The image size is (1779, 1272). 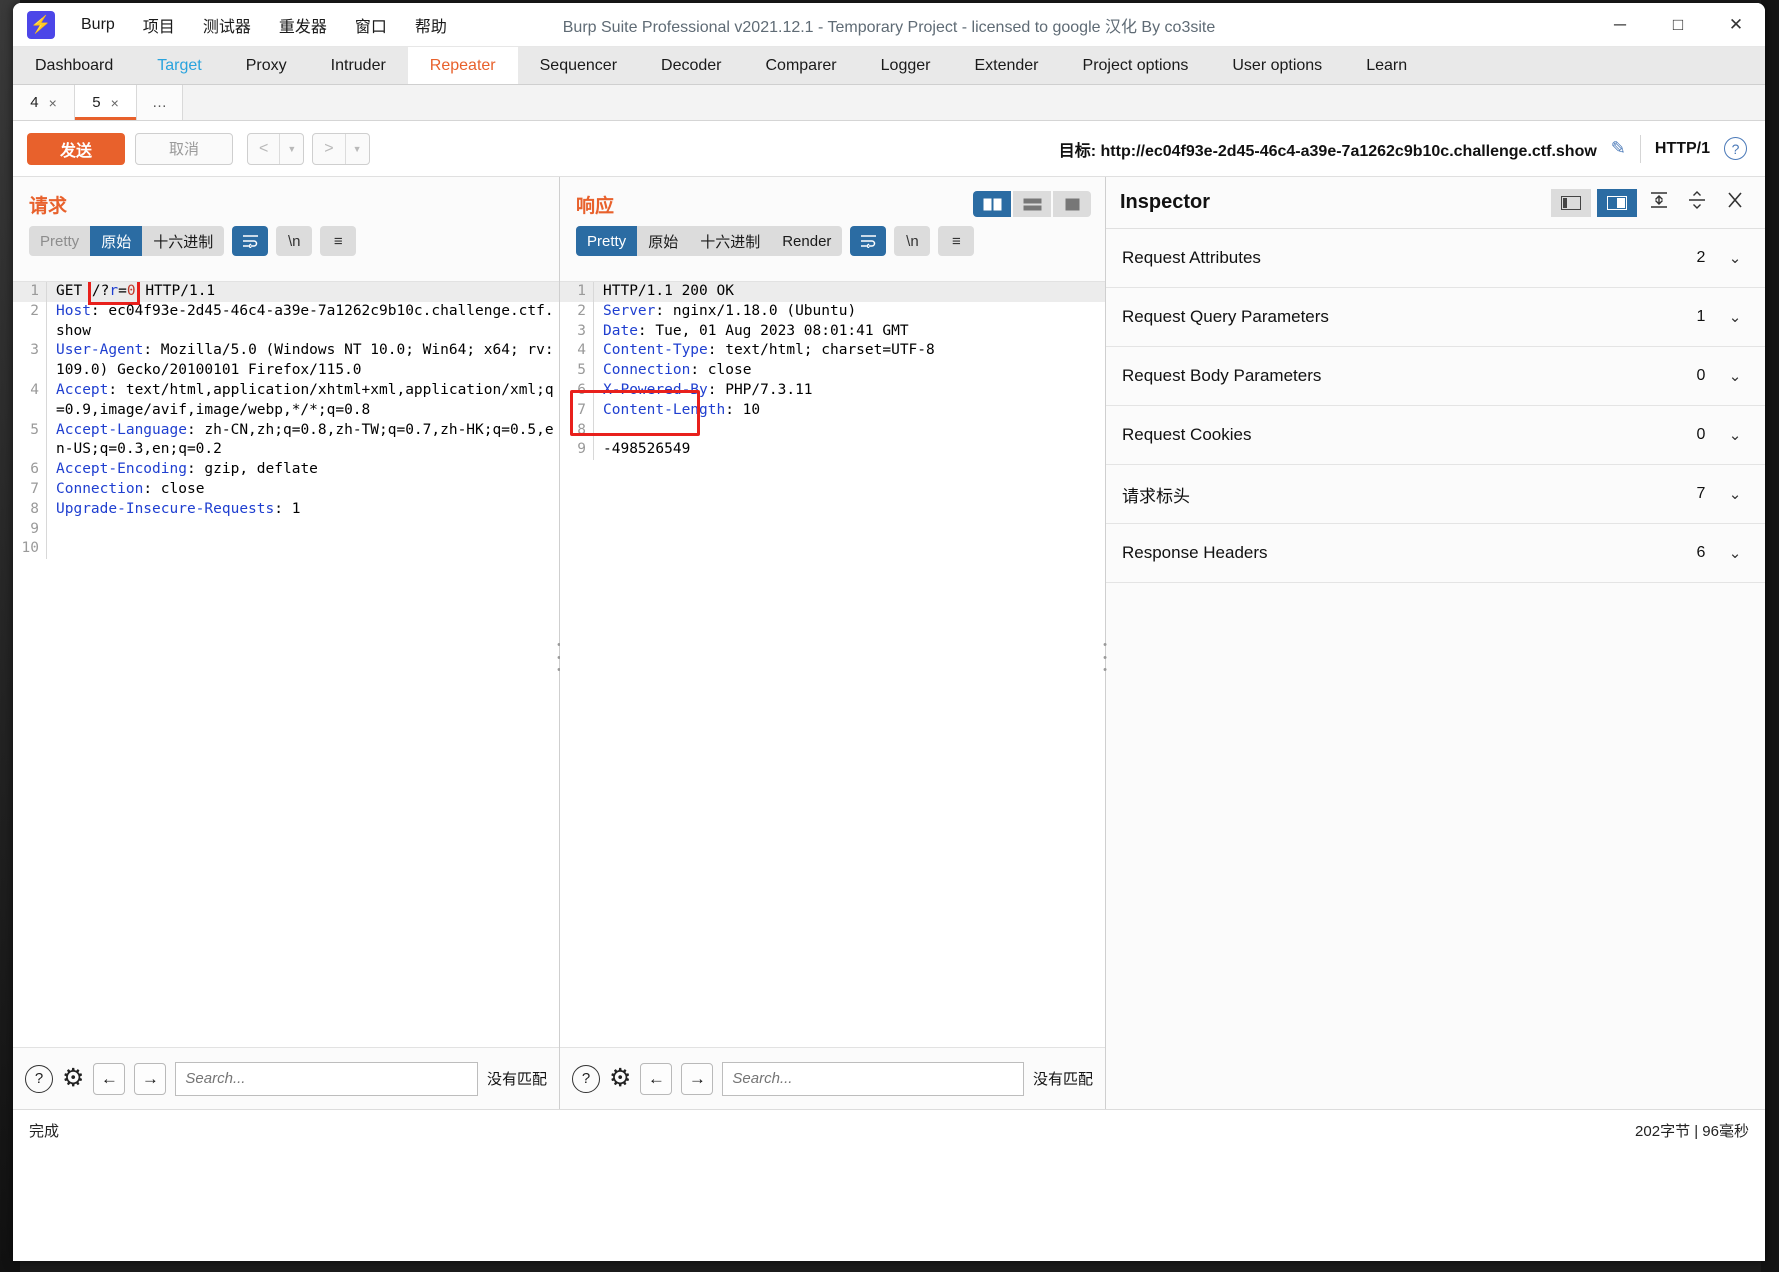 What do you see at coordinates (1156, 496) in the screenshot?
I see `row-label: 请求标头` at bounding box center [1156, 496].